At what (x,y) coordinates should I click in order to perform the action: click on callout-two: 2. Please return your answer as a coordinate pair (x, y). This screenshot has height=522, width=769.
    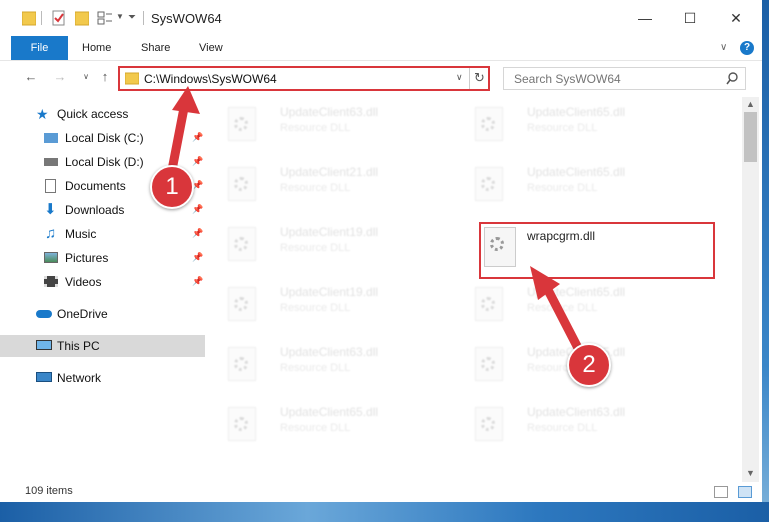
    Looking at the image, I should click on (589, 365).